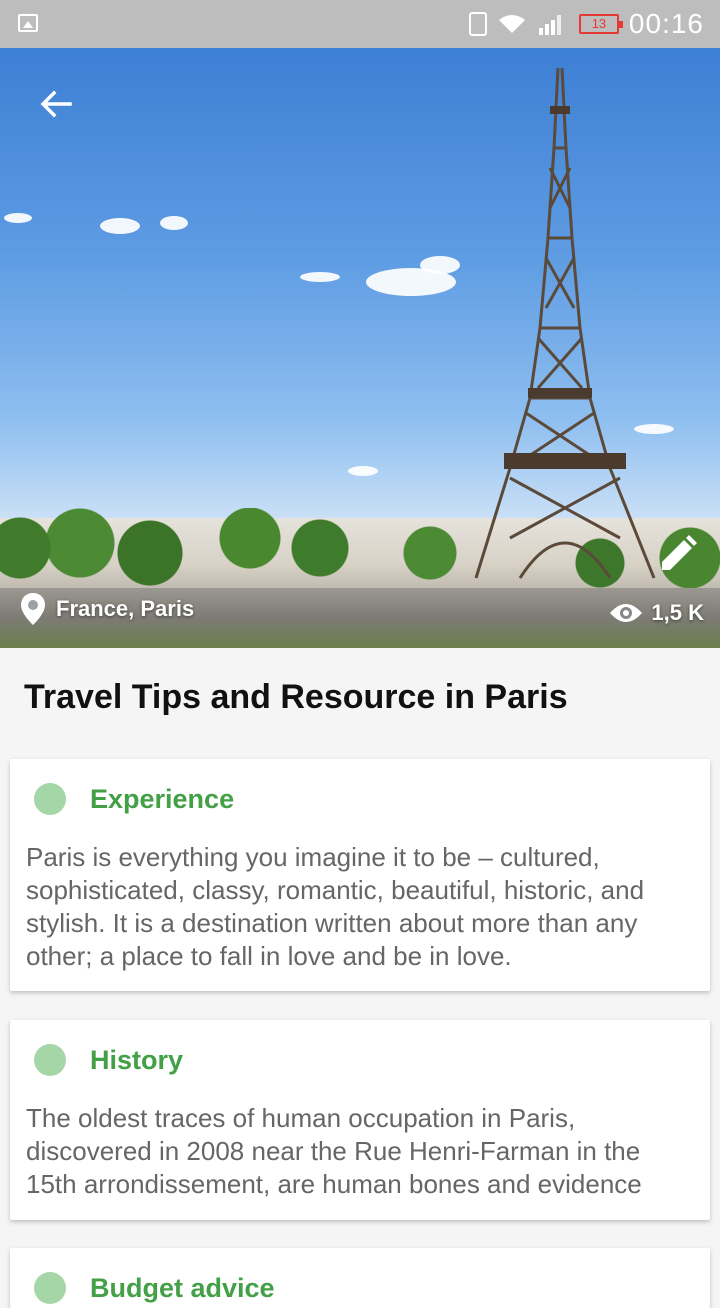 Image resolution: width=720 pixels, height=1308 pixels. What do you see at coordinates (296, 697) in the screenshot?
I see `page-title: Travel Tips and Resource in Paris` at bounding box center [296, 697].